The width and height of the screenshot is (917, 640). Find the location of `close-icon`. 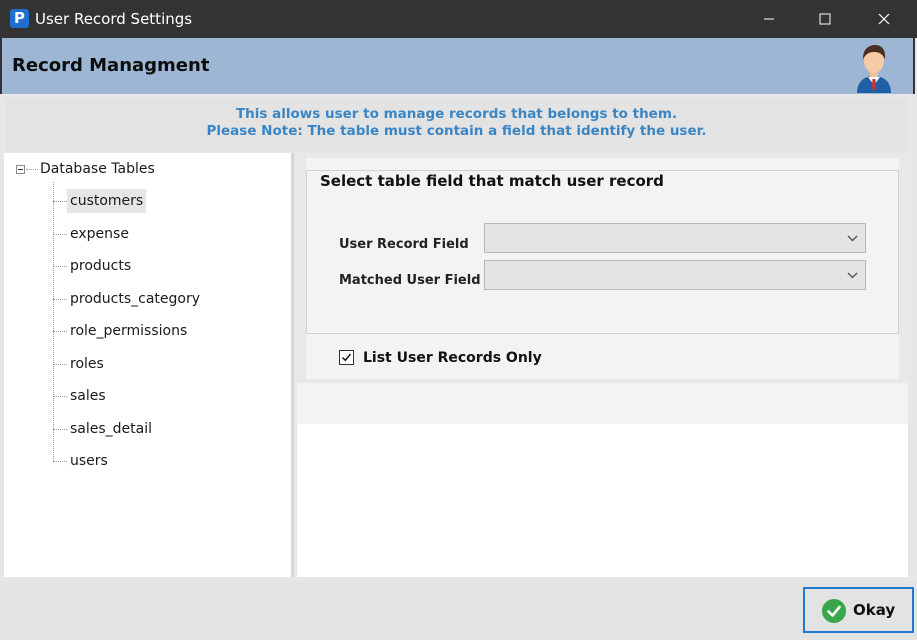

close-icon is located at coordinates (884, 19).